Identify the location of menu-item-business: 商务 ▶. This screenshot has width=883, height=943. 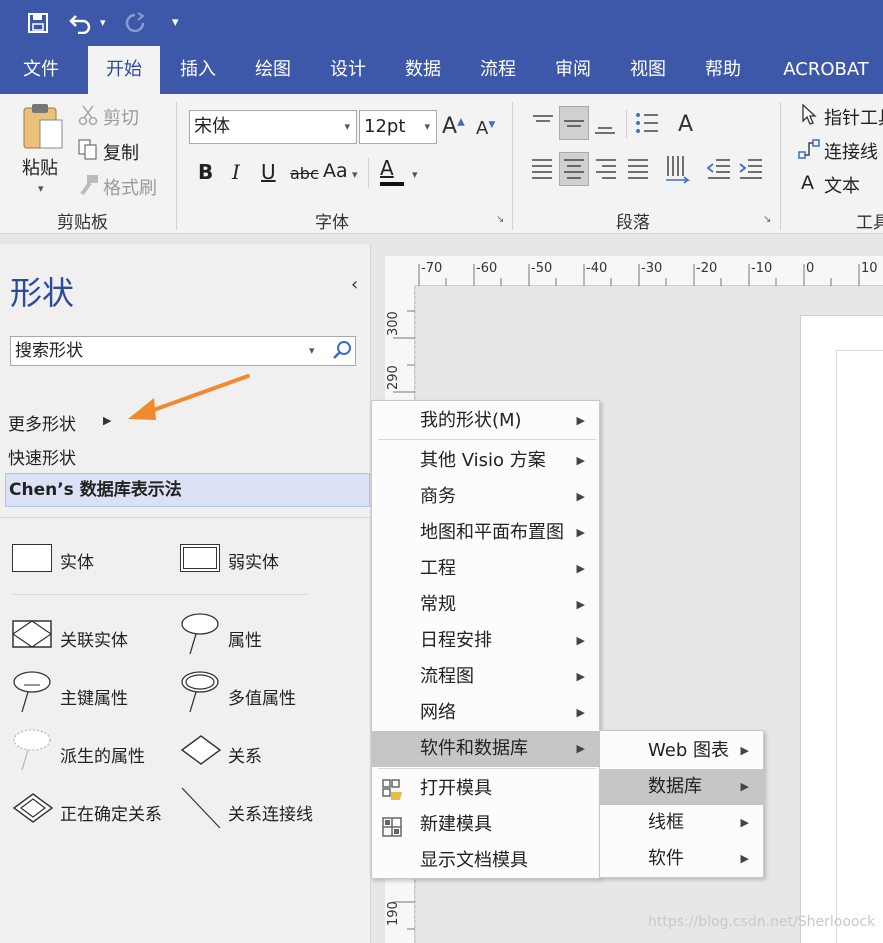
(485, 497).